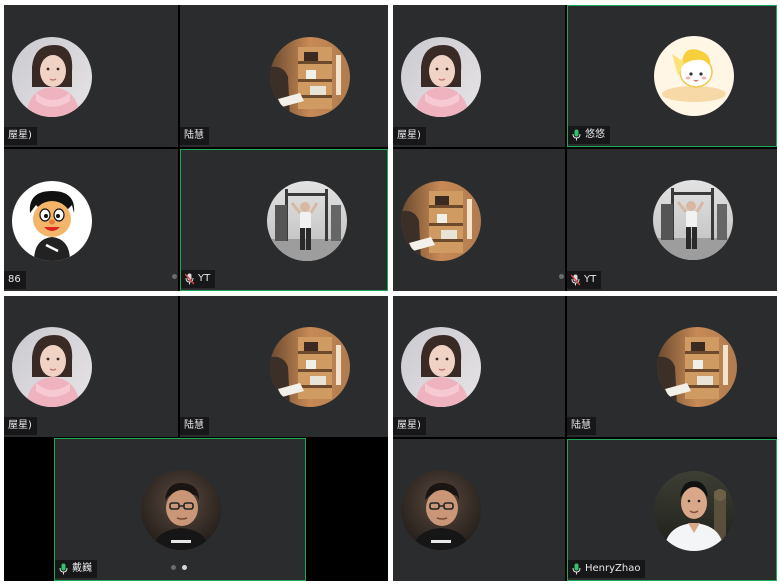 The height and width of the screenshot is (585, 780). What do you see at coordinates (575, 280) in the screenshot?
I see `mic-muted-icon` at bounding box center [575, 280].